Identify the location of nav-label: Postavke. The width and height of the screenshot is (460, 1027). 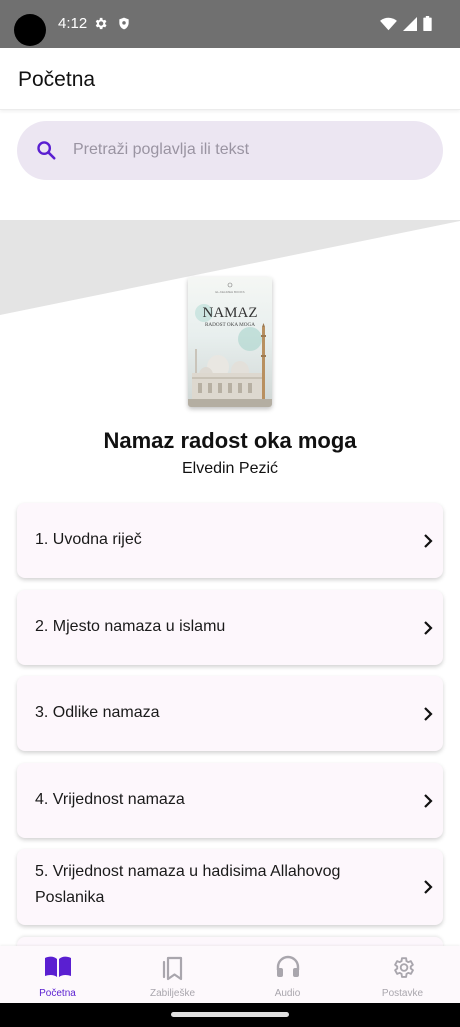
(402, 993).